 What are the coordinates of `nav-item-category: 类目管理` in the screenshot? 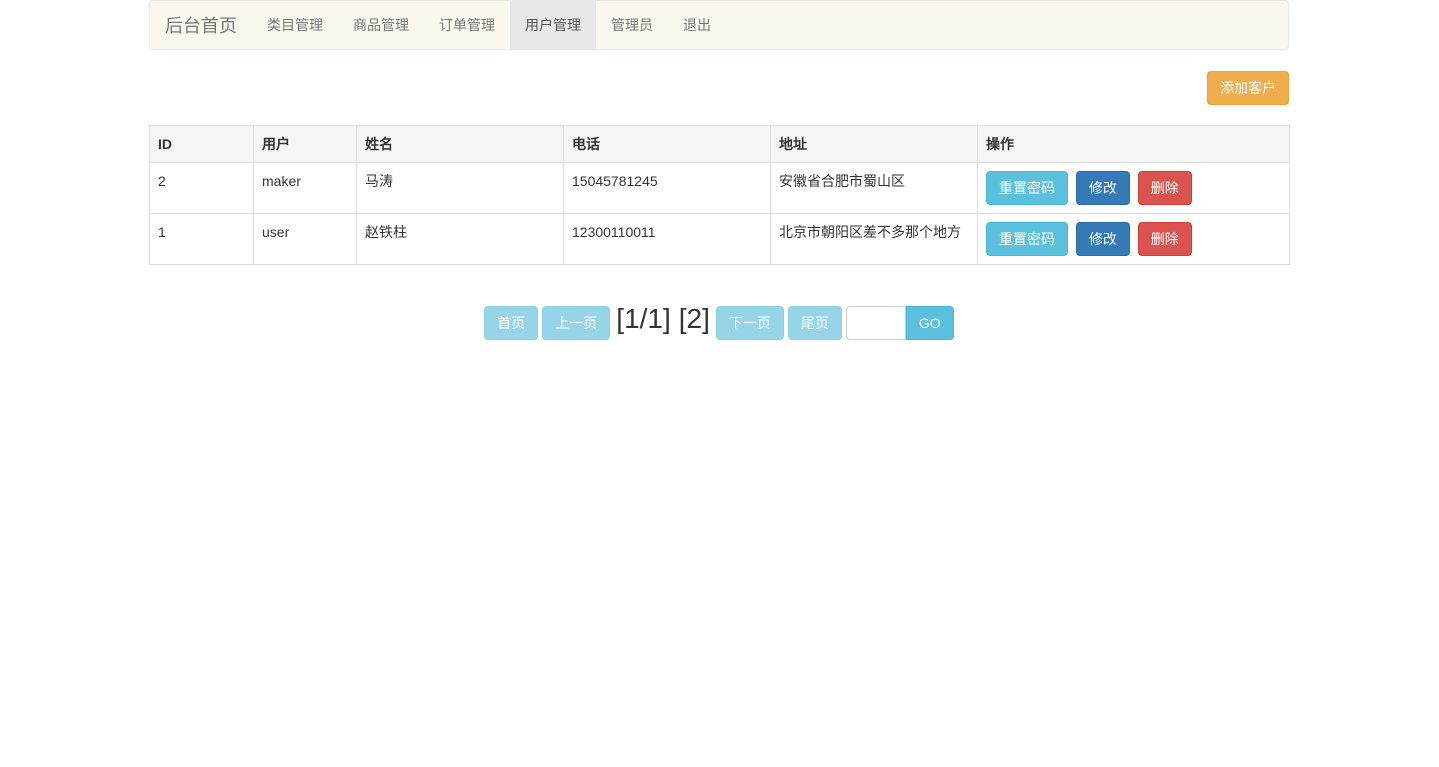 It's located at (295, 25).